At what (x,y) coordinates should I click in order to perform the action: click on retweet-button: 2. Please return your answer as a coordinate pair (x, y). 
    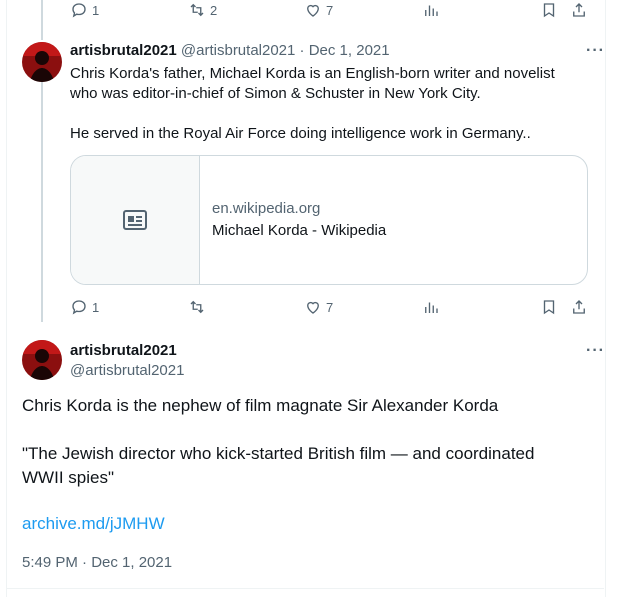
    Looking at the image, I should click on (202, 10).